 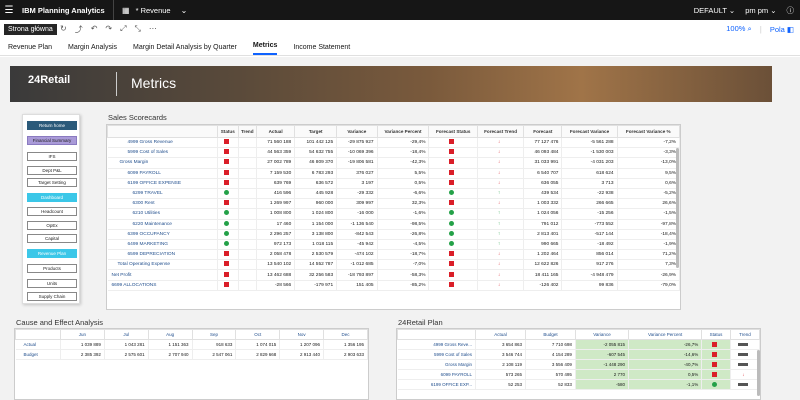 What do you see at coordinates (345, 334) in the screenshot?
I see `column-header: Dec` at bounding box center [345, 334].